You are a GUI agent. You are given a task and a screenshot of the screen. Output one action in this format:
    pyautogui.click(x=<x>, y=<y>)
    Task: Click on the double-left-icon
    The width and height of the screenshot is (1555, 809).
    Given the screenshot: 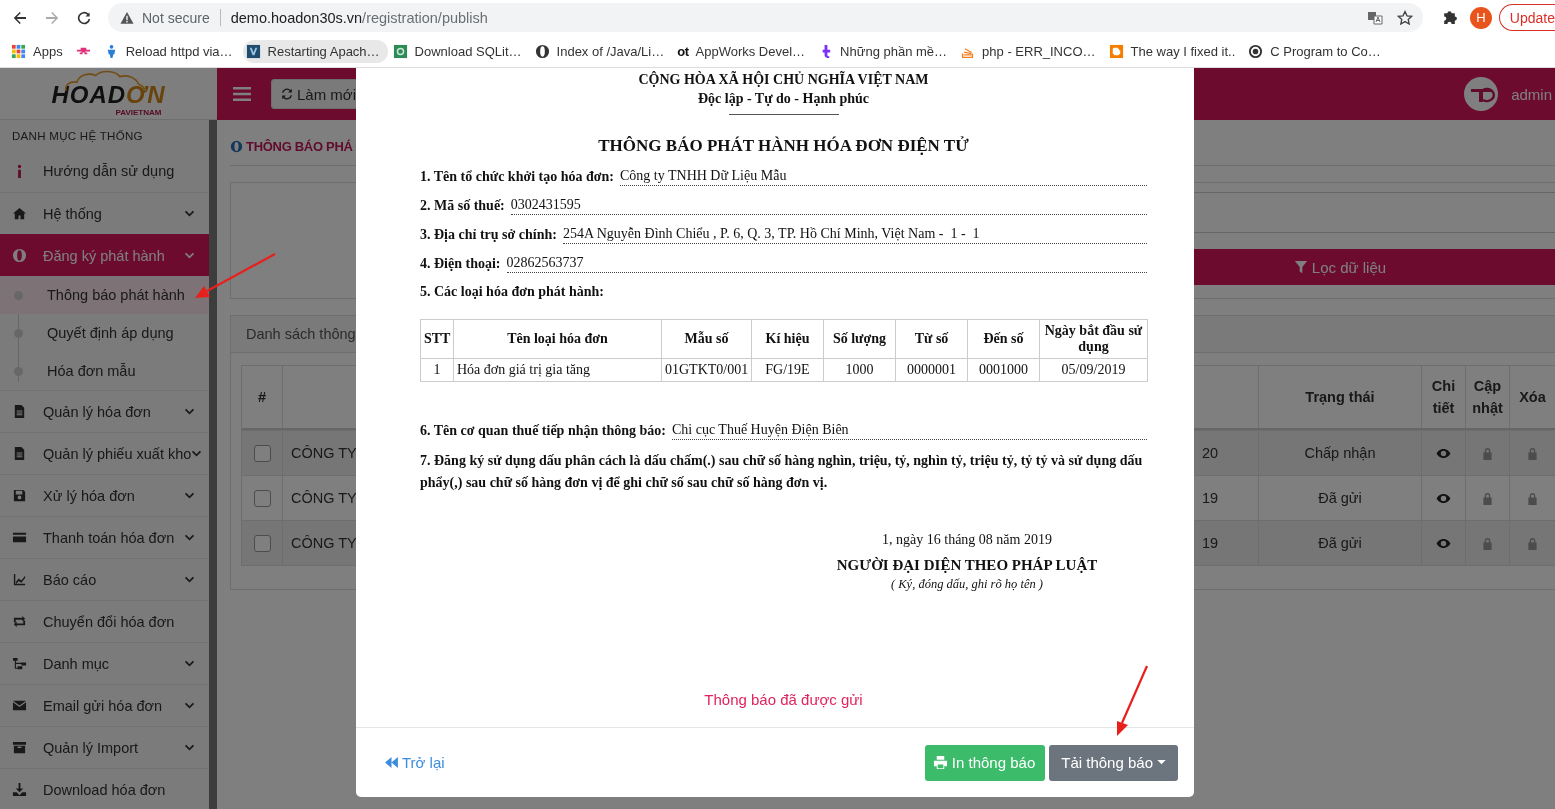 What is the action you would take?
    pyautogui.click(x=391, y=762)
    